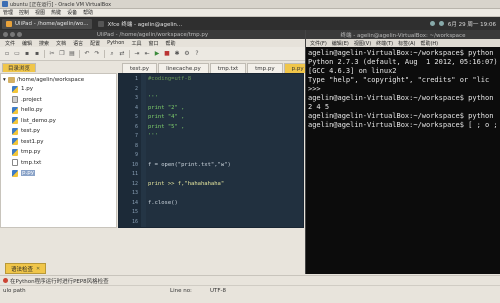 The image size is (500, 303). I want to click on vbox-menu-item: 控制, so click(24, 12).